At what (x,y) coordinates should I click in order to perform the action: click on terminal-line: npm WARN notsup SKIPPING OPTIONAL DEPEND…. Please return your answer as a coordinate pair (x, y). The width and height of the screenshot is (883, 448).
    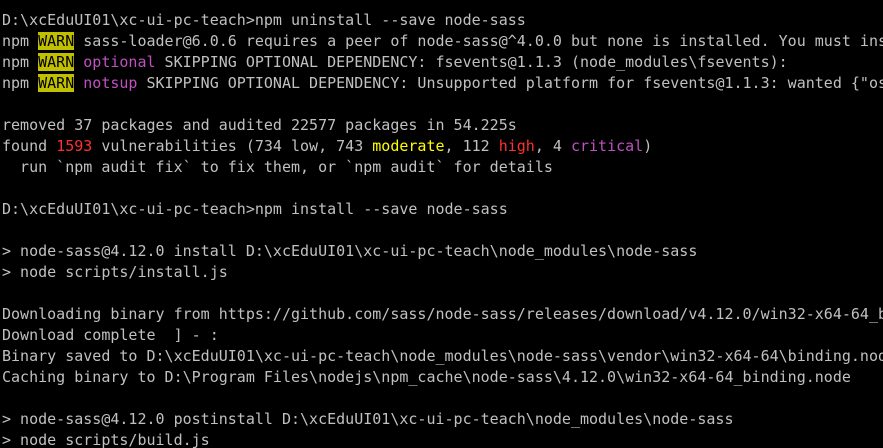
    Looking at the image, I should click on (442, 83).